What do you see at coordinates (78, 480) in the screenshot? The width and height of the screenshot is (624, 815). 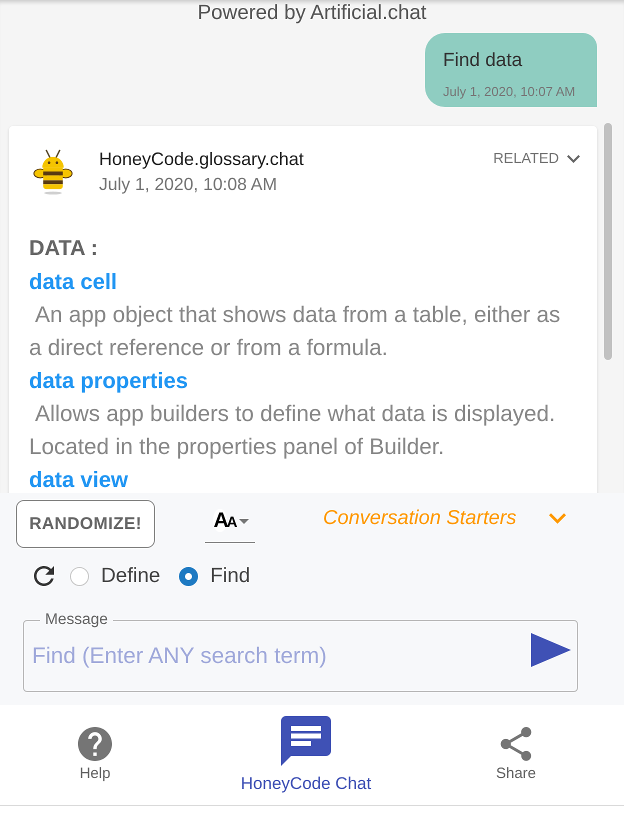 I see `glossary-term-link: data view` at bounding box center [78, 480].